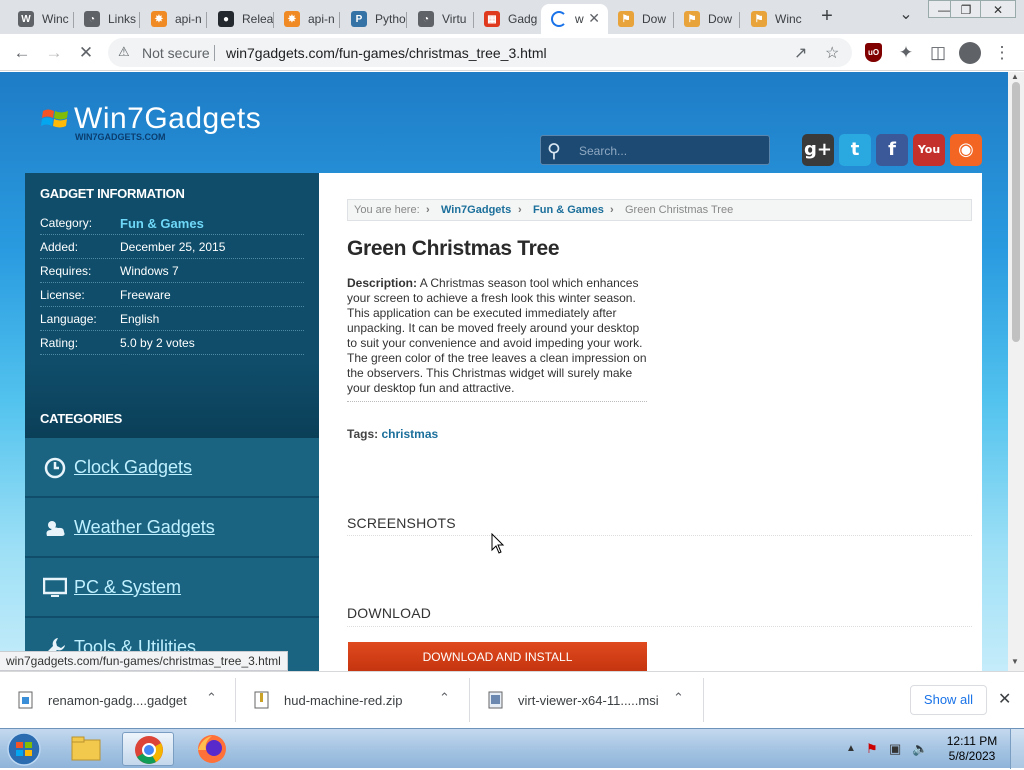  I want to click on category-link: Clock Gadgets, so click(133, 467).